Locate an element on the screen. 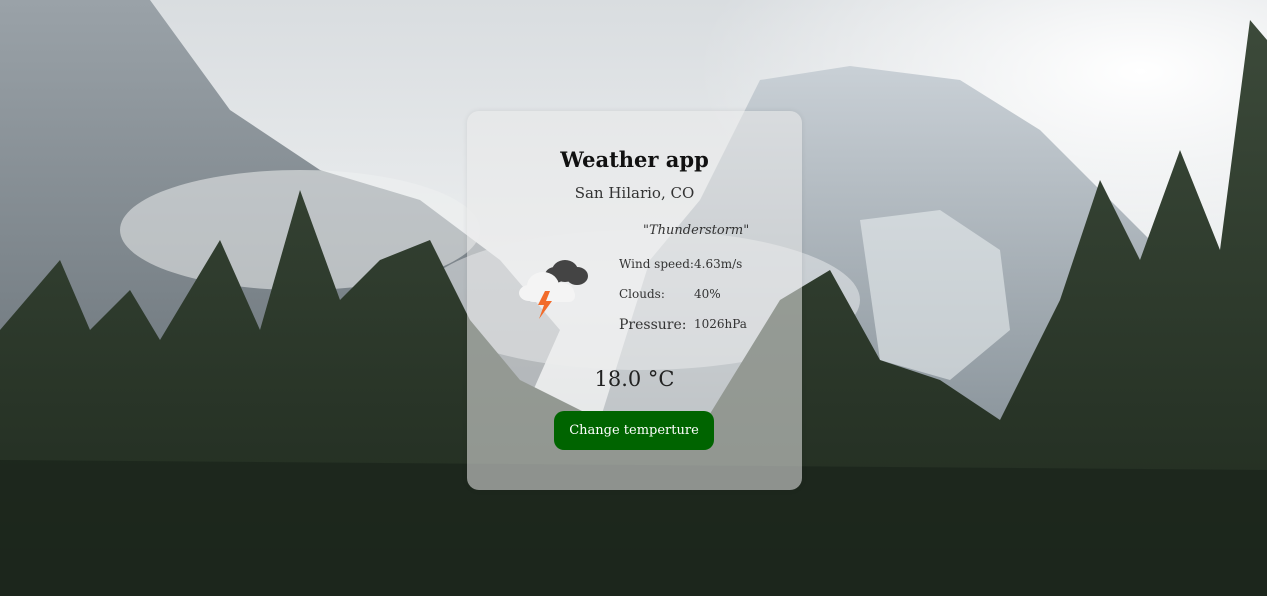  wind-speed-value: 4.63m/s is located at coordinates (718, 264).